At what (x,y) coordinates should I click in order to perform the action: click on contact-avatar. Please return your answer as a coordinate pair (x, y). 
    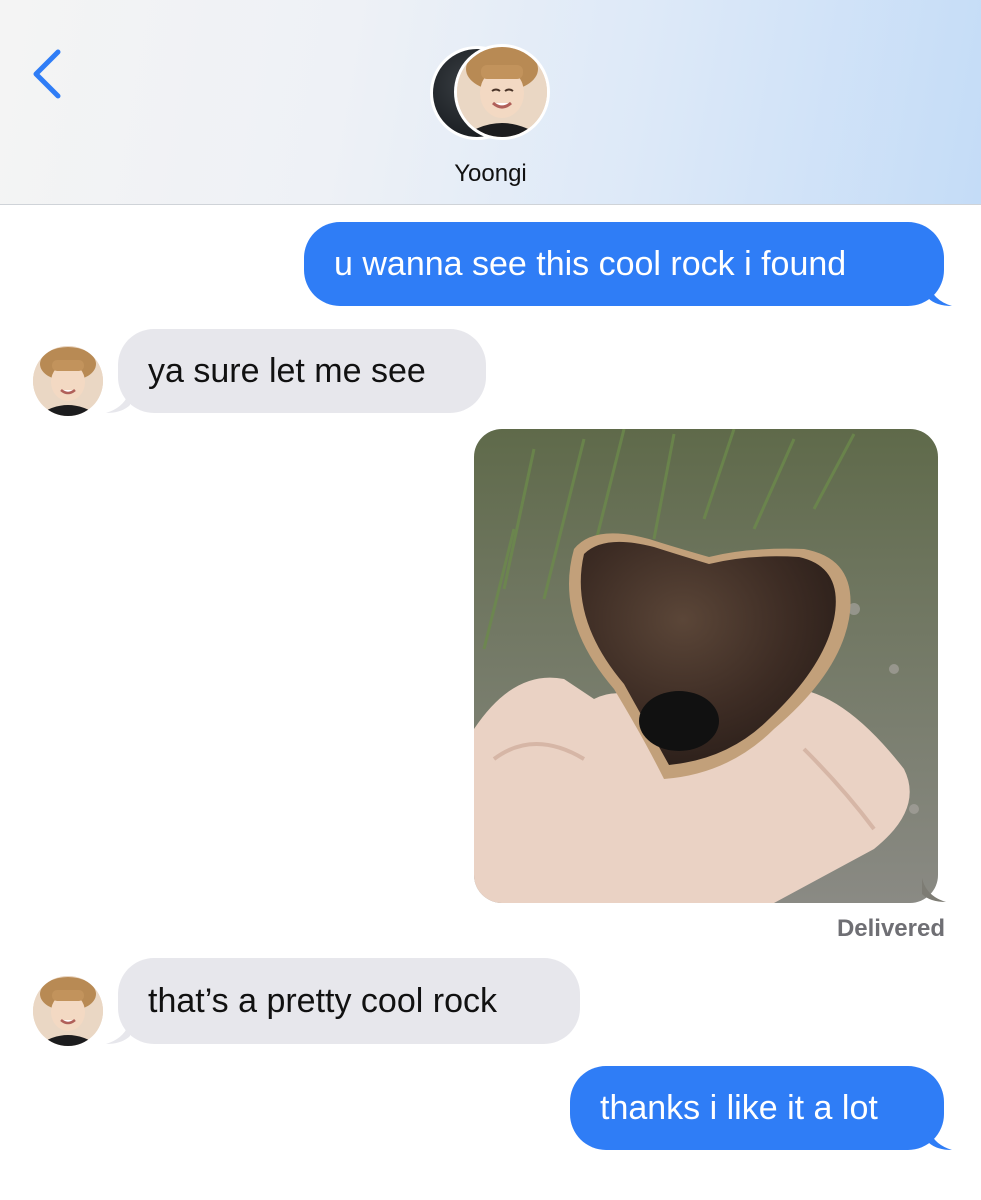
    Looking at the image, I should click on (491, 94).